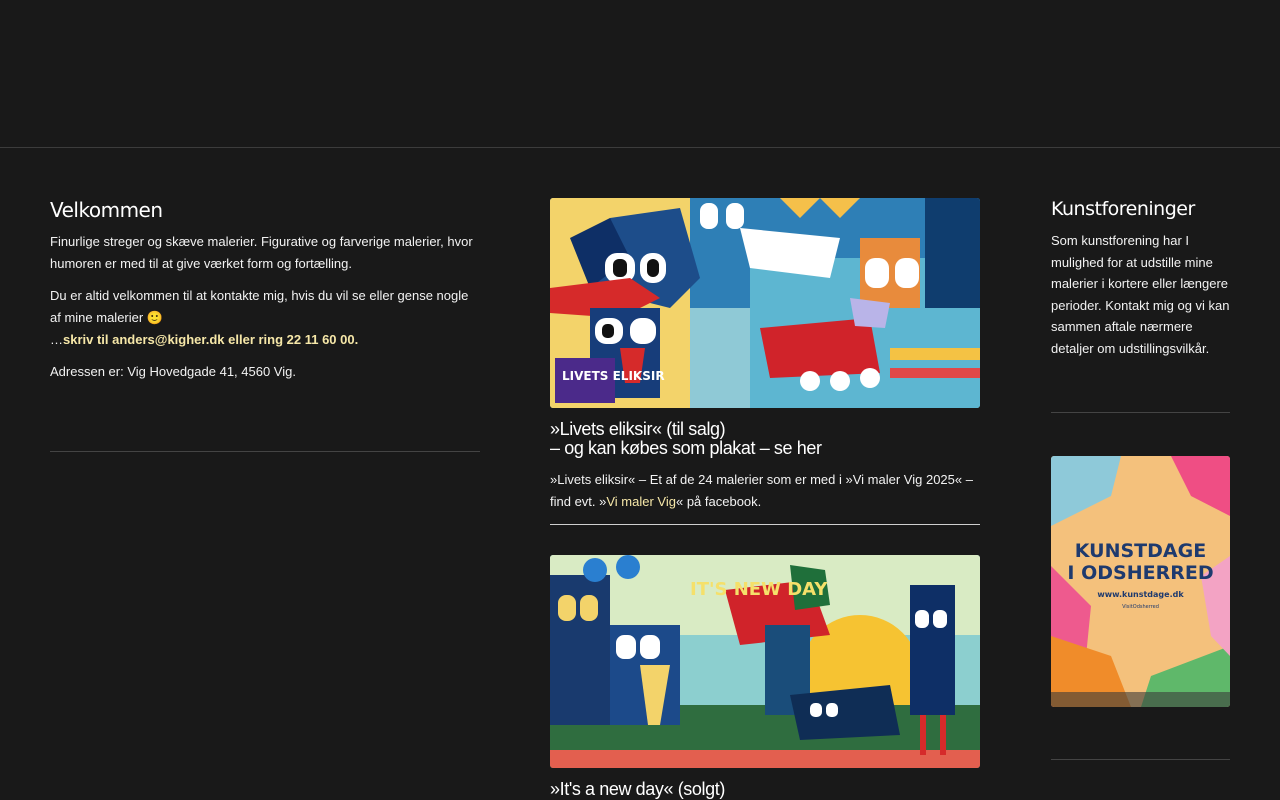 The height and width of the screenshot is (800, 1280). I want to click on sidebar-divider, so click(1140, 412).